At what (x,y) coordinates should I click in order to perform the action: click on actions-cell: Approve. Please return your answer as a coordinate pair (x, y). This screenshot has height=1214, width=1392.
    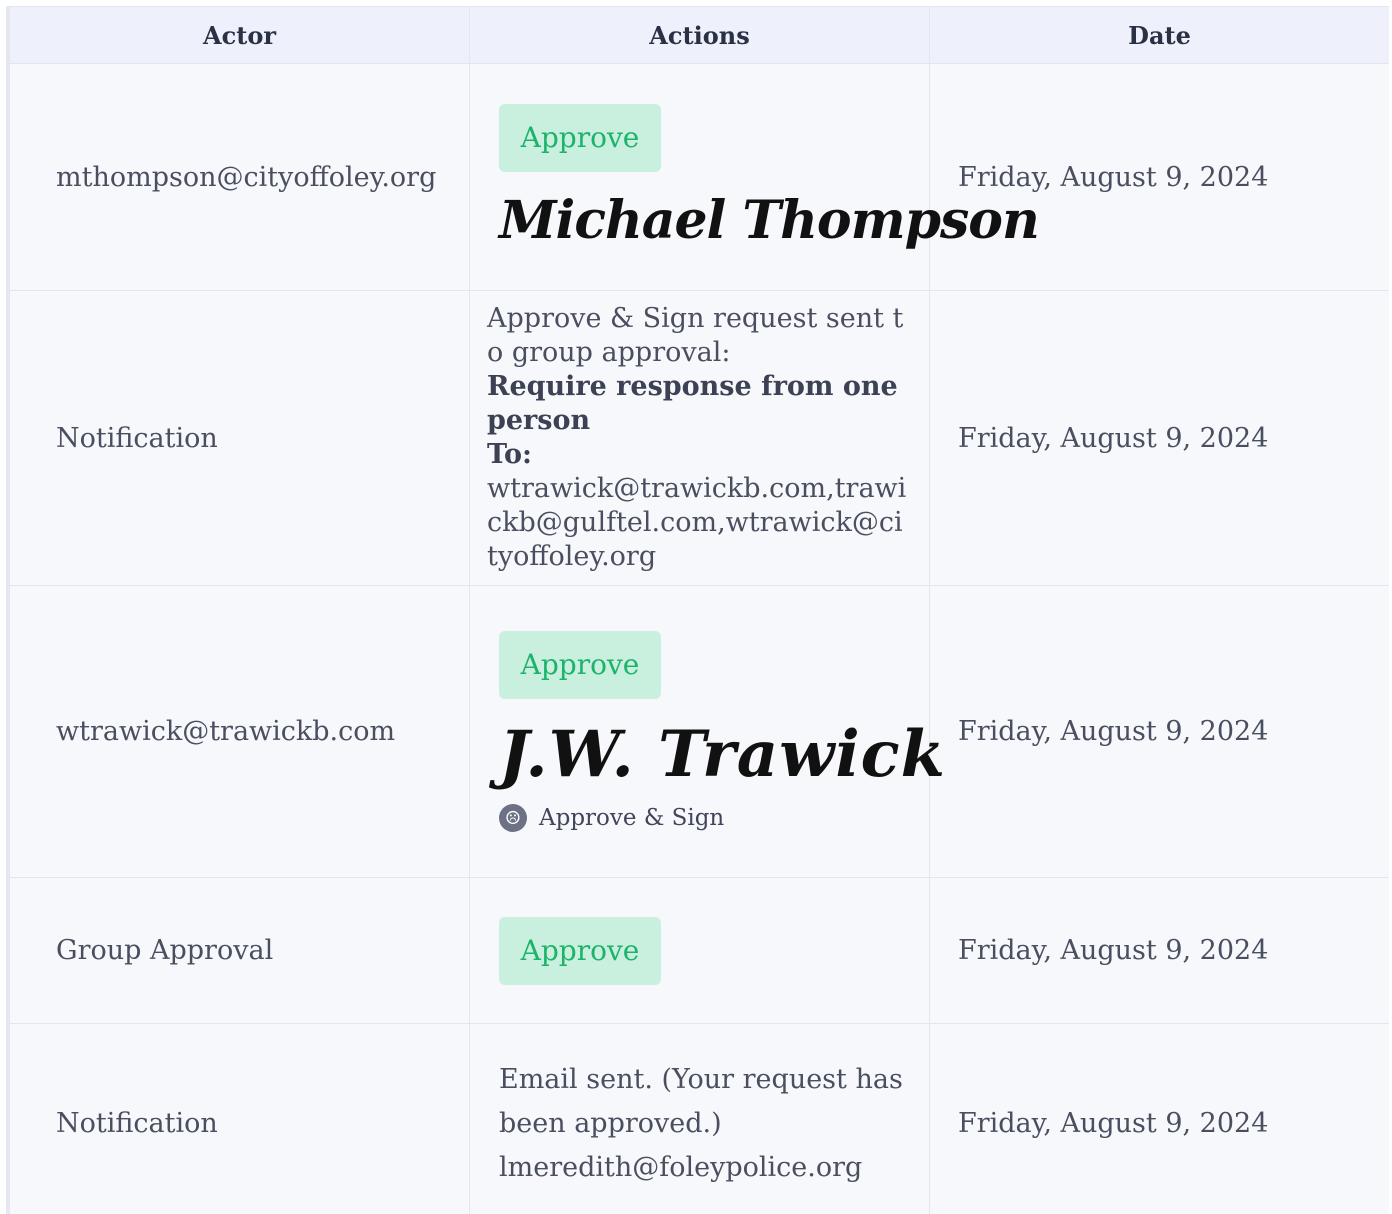
    Looking at the image, I should click on (699, 950).